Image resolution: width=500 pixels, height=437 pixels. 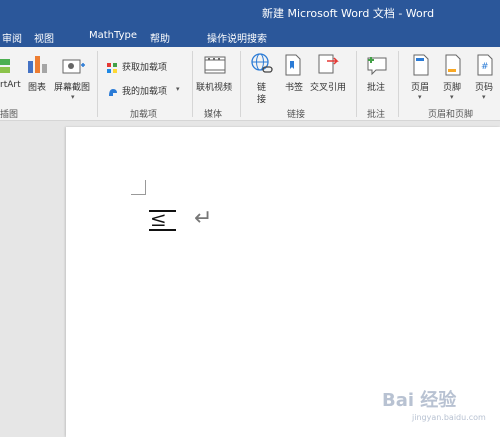 What do you see at coordinates (9, 115) in the screenshot?
I see `group-illustrations: 插图` at bounding box center [9, 115].